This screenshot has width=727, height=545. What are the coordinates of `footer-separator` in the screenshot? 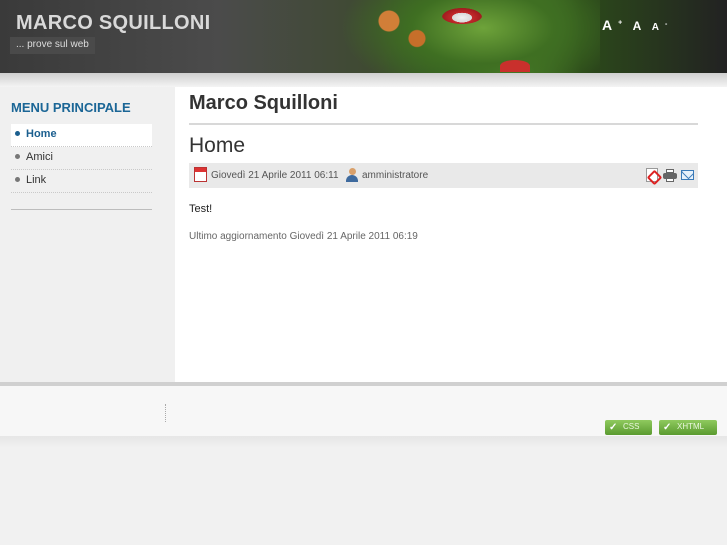 It's located at (165, 413).